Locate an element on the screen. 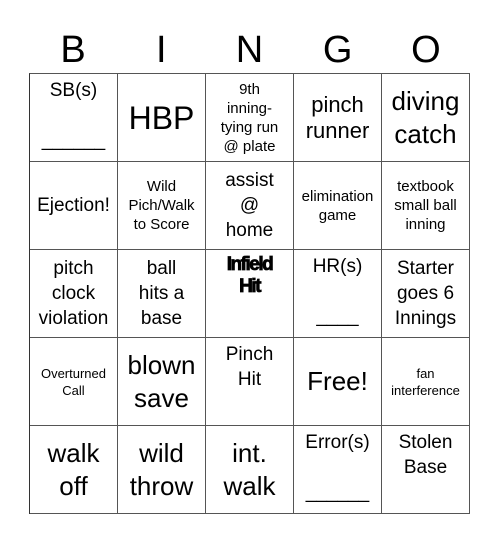 Image resolution: width=500 pixels, height=544 pixels. cell-text-line: Hit is located at coordinates (249, 379).